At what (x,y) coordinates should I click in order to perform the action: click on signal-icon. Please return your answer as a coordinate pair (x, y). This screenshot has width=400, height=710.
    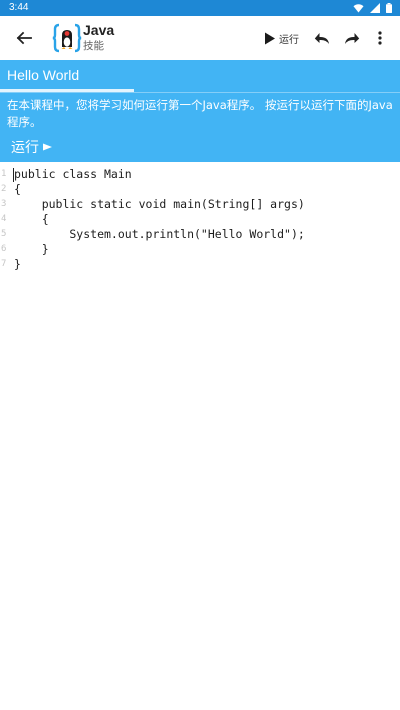
    Looking at the image, I should click on (375, 8).